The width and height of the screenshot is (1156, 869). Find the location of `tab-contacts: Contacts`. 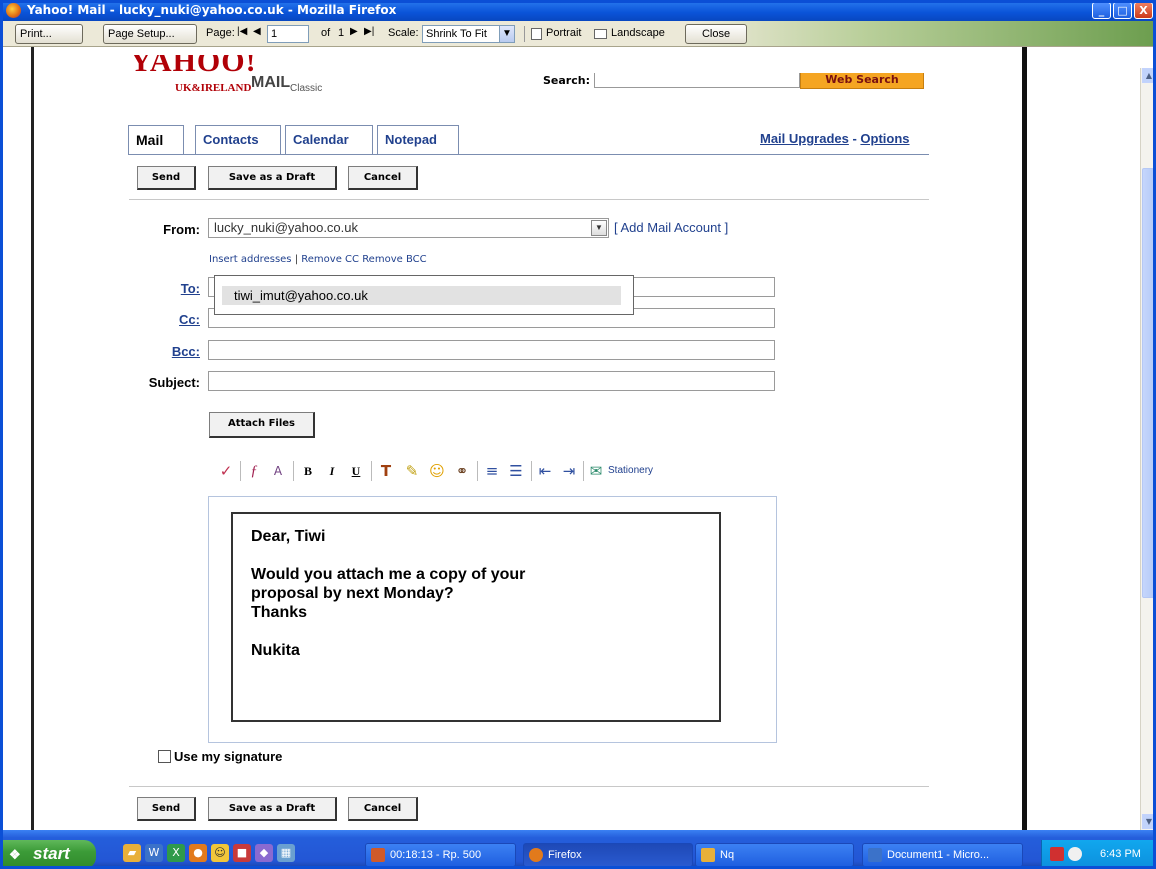

tab-contacts: Contacts is located at coordinates (238, 140).